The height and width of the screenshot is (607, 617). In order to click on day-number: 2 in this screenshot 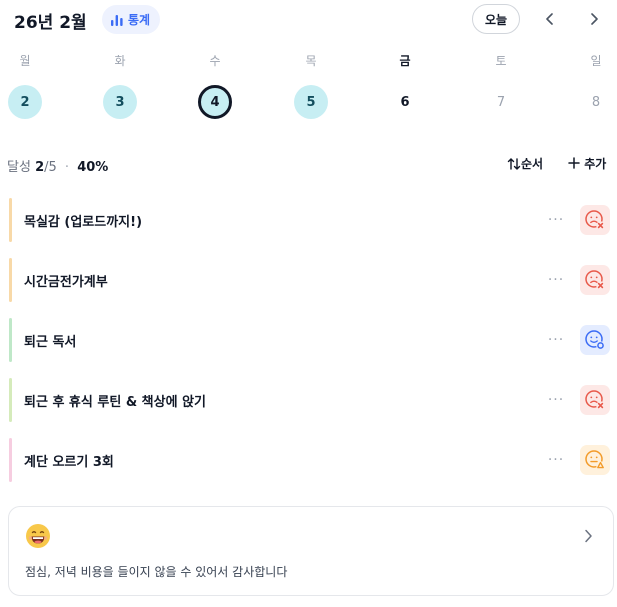, I will do `click(25, 102)`.